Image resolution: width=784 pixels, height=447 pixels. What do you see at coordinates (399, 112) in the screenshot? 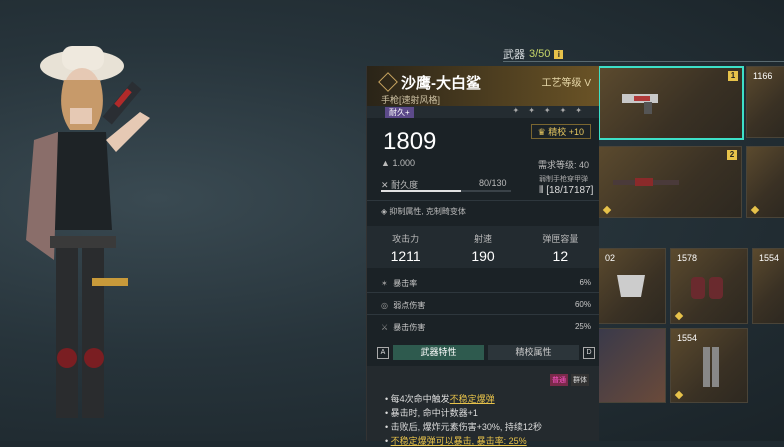
I see `durability-tag: 耐久+` at bounding box center [399, 112].